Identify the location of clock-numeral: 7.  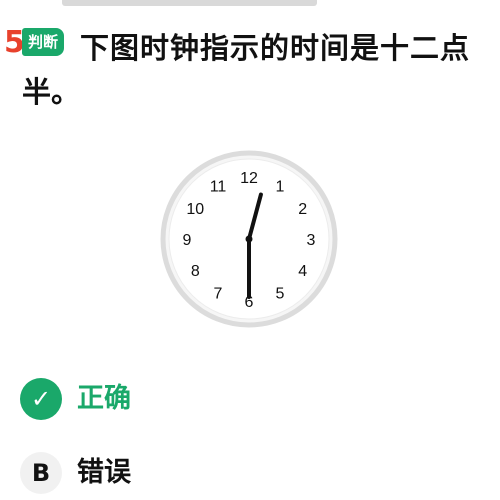
(218, 294).